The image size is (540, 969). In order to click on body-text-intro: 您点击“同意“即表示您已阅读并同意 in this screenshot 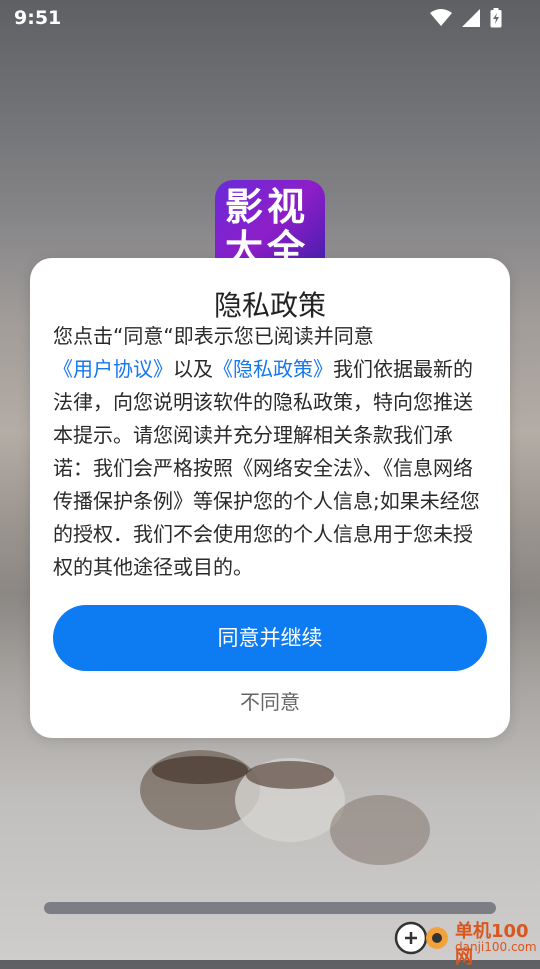, I will do `click(213, 336)`.